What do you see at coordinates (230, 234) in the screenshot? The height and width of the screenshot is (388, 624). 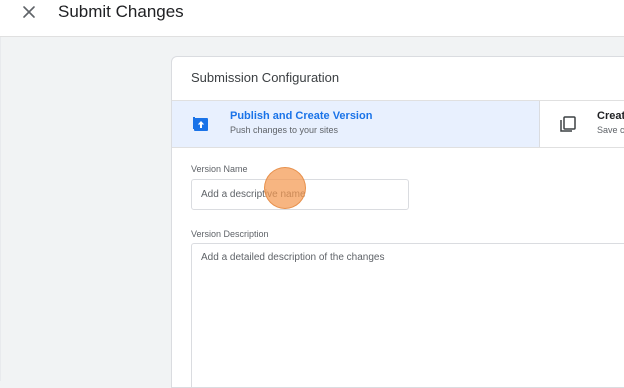 I see `version-description-label: Version Description` at bounding box center [230, 234].